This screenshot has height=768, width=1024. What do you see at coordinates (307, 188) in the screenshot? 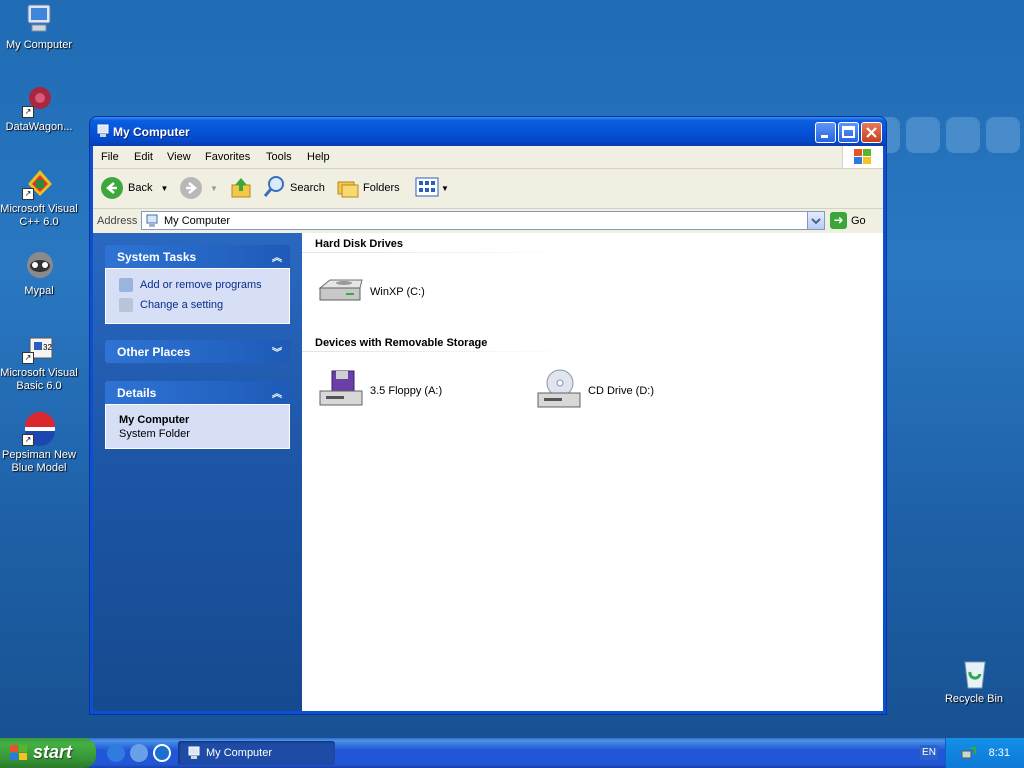
I see `search-label: Search` at bounding box center [307, 188].